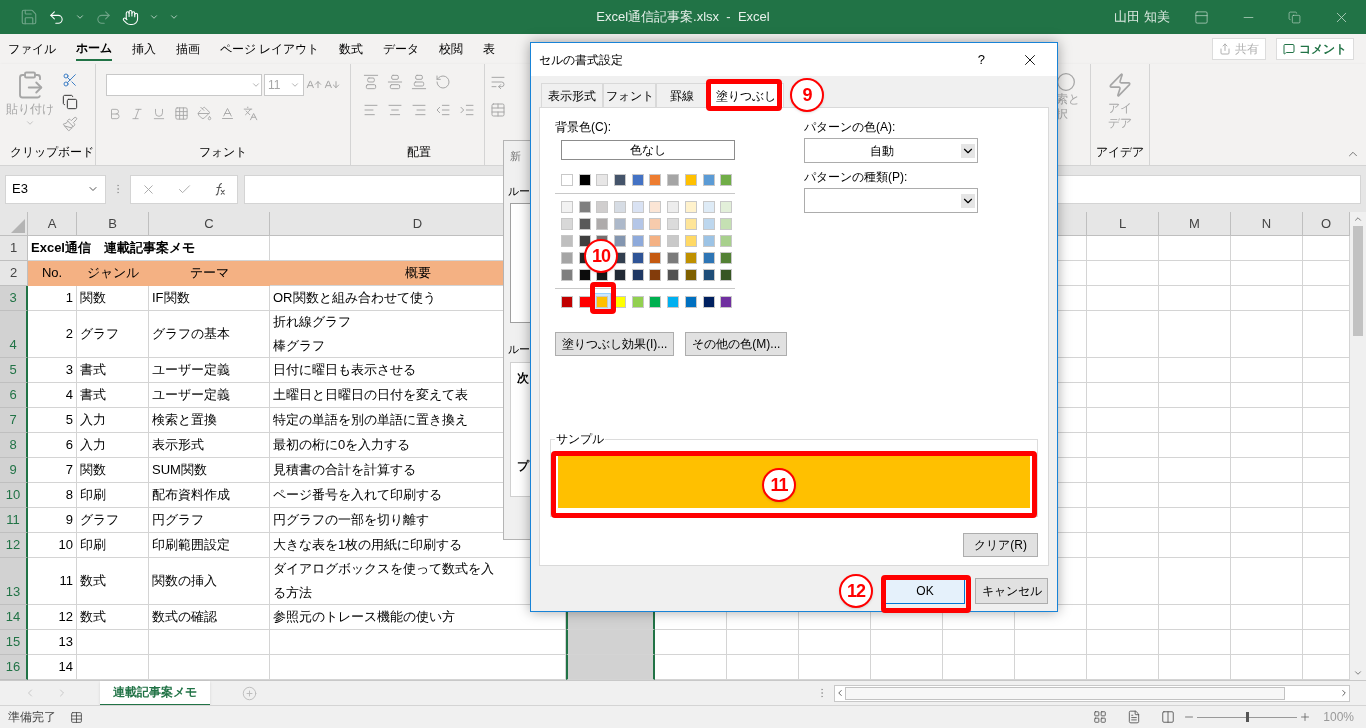  I want to click on group-label: クリップボード, so click(52, 152).